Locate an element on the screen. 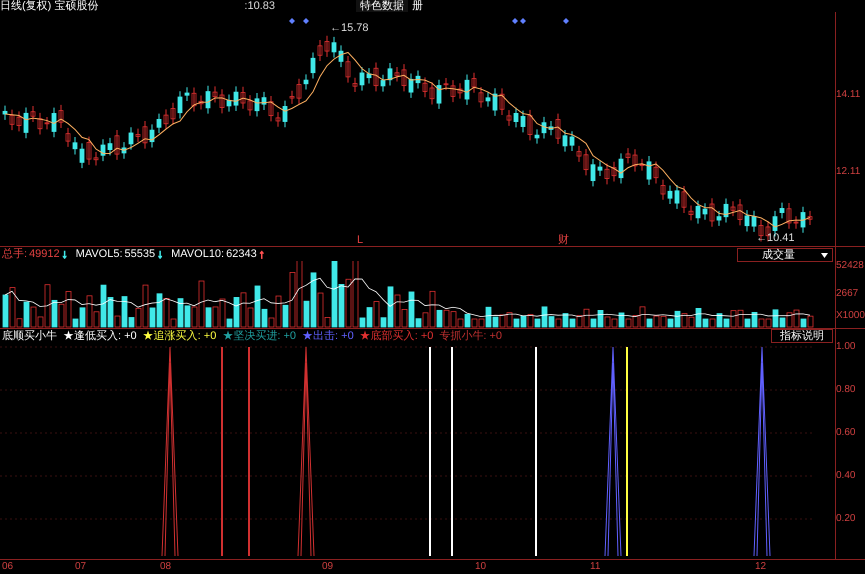 The height and width of the screenshot is (574, 865). chart-title: 日线(复权) 宝硕股份 is located at coordinates (49, 6).